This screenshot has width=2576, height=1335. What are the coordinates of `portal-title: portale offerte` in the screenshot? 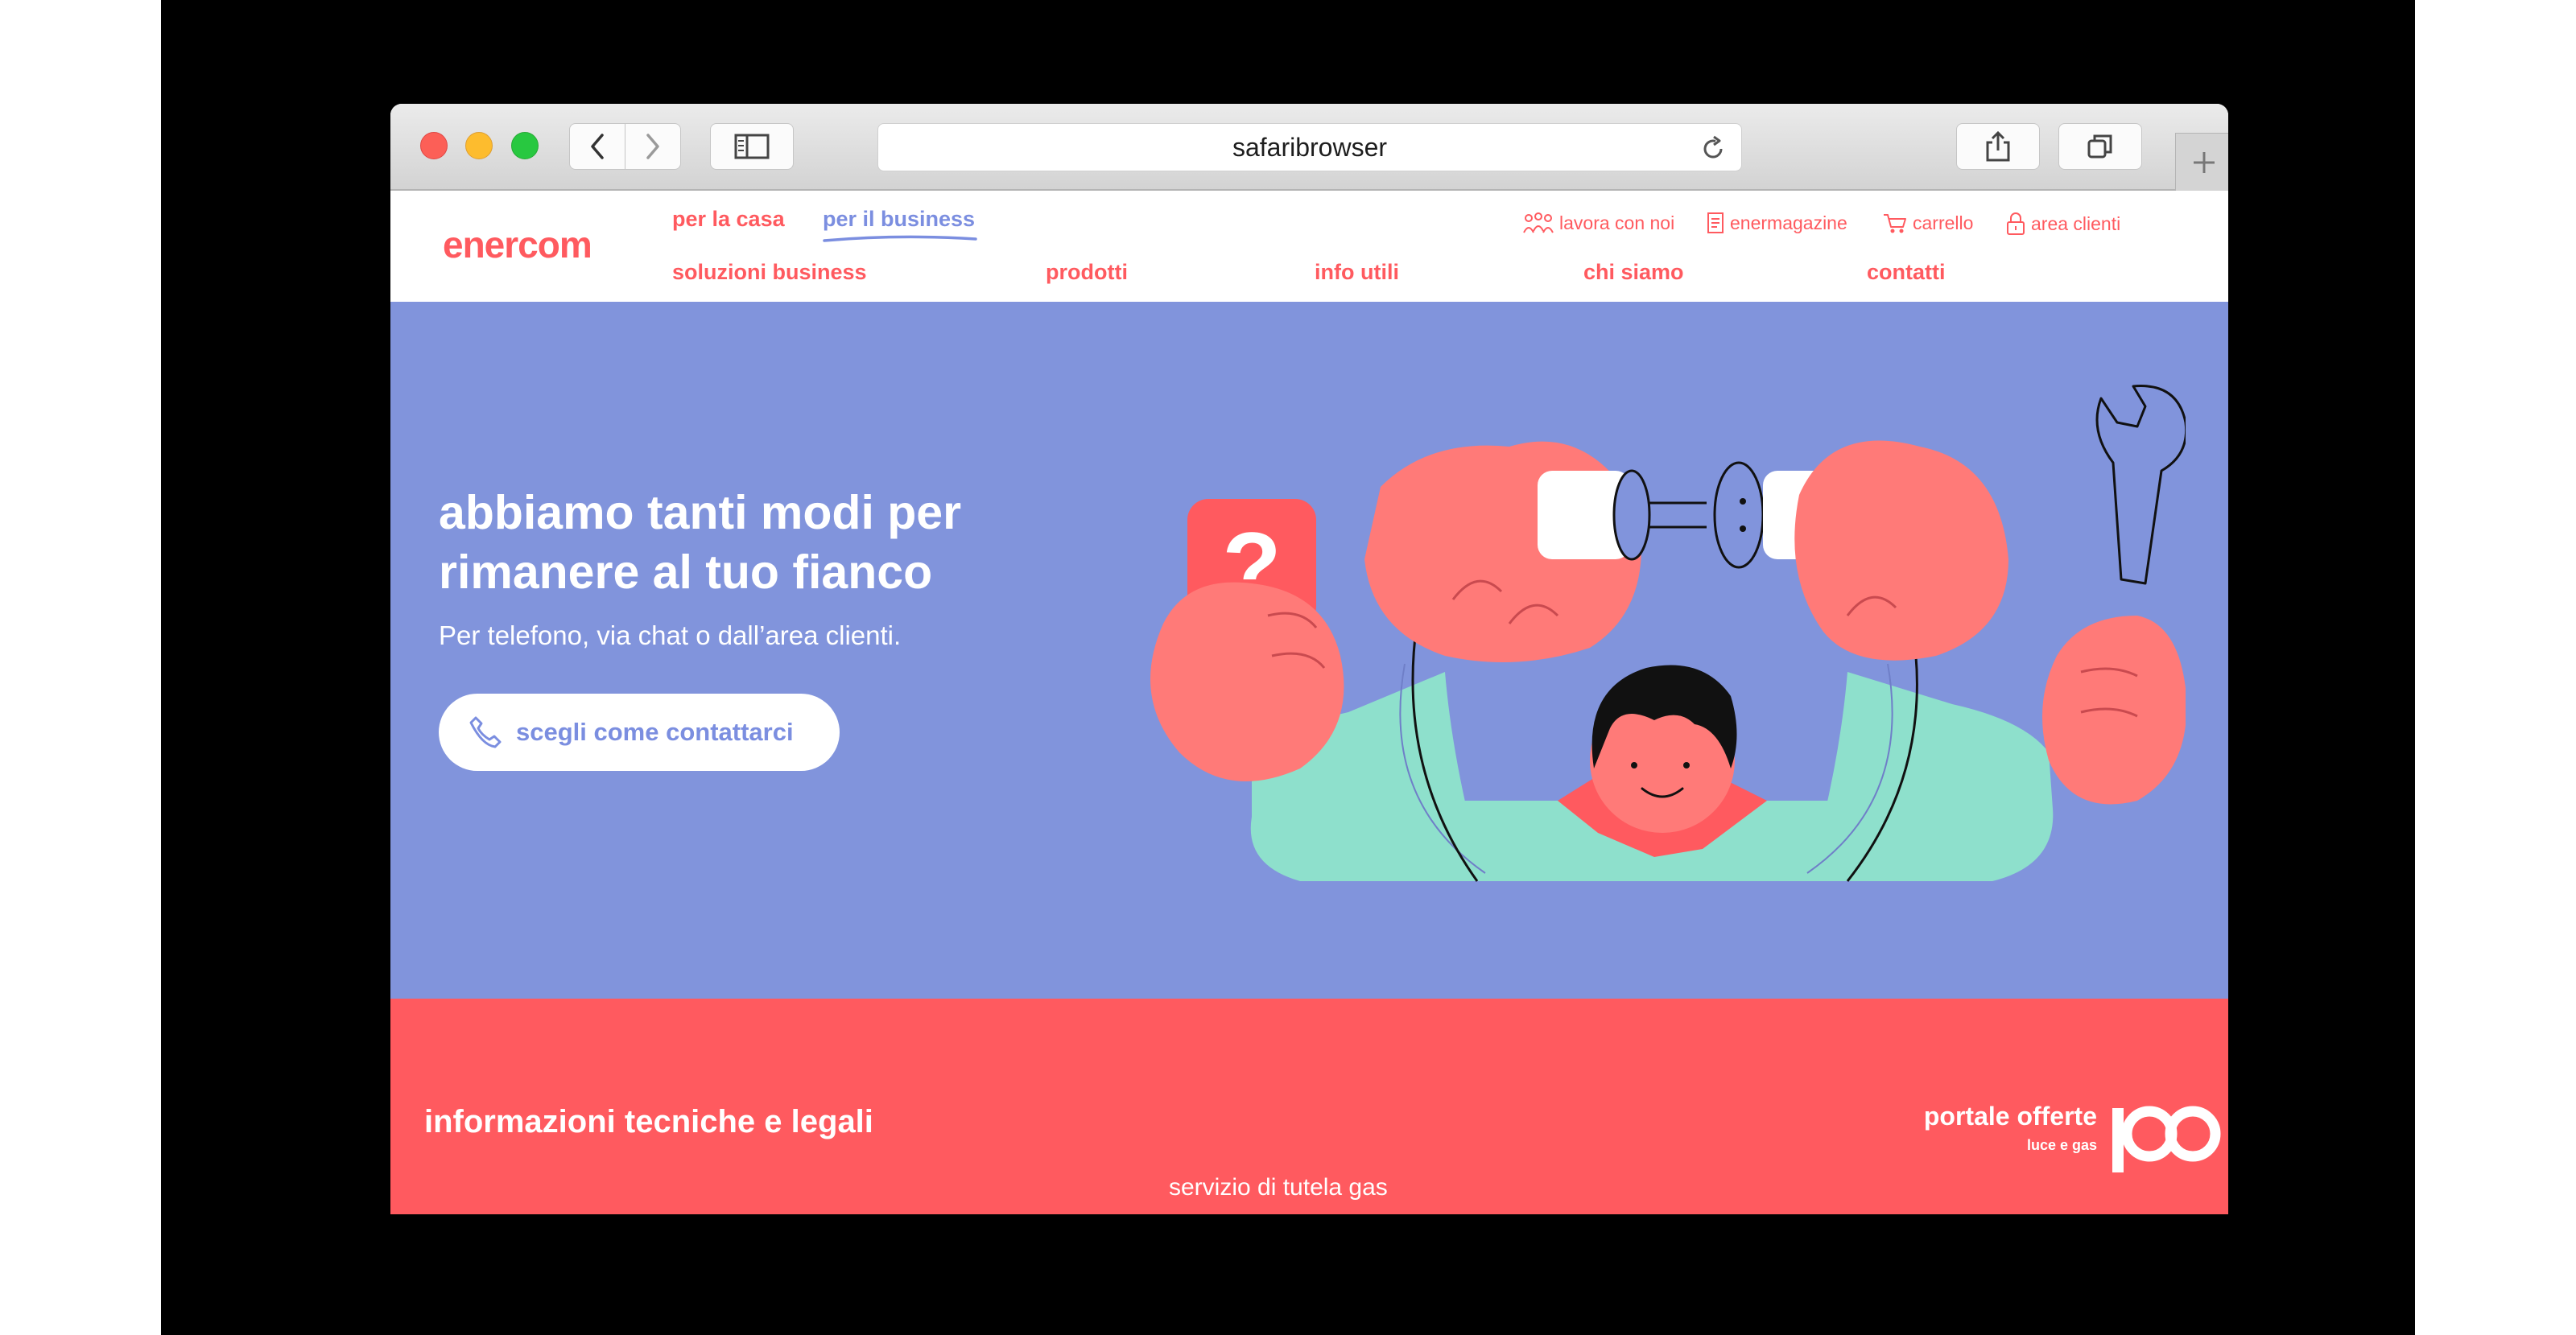 It's located at (2010, 1116).